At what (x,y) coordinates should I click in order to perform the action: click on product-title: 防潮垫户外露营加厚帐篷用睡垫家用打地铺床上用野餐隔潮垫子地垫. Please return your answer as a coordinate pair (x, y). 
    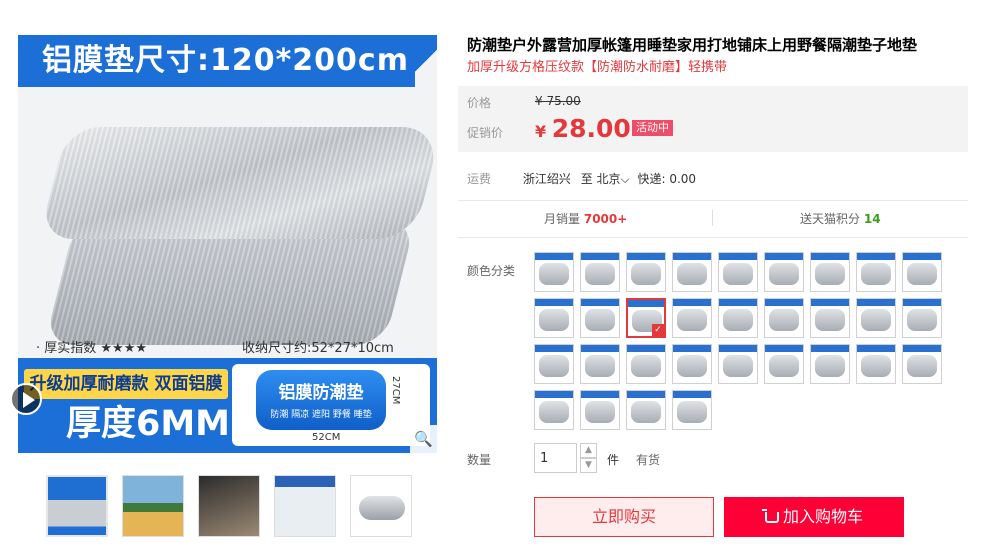
    Looking at the image, I should click on (692, 45).